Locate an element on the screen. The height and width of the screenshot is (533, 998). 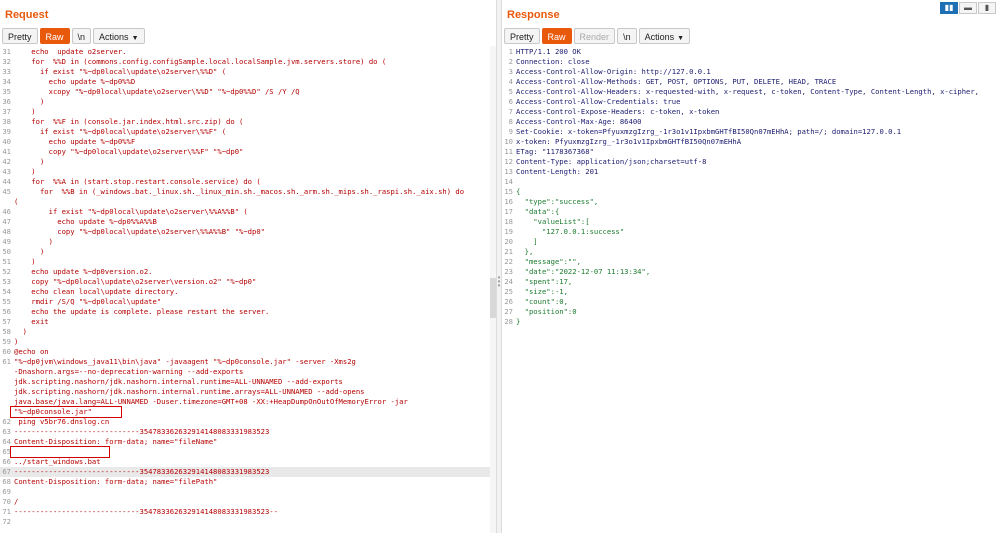
tab-render: Render is located at coordinates (594, 36).